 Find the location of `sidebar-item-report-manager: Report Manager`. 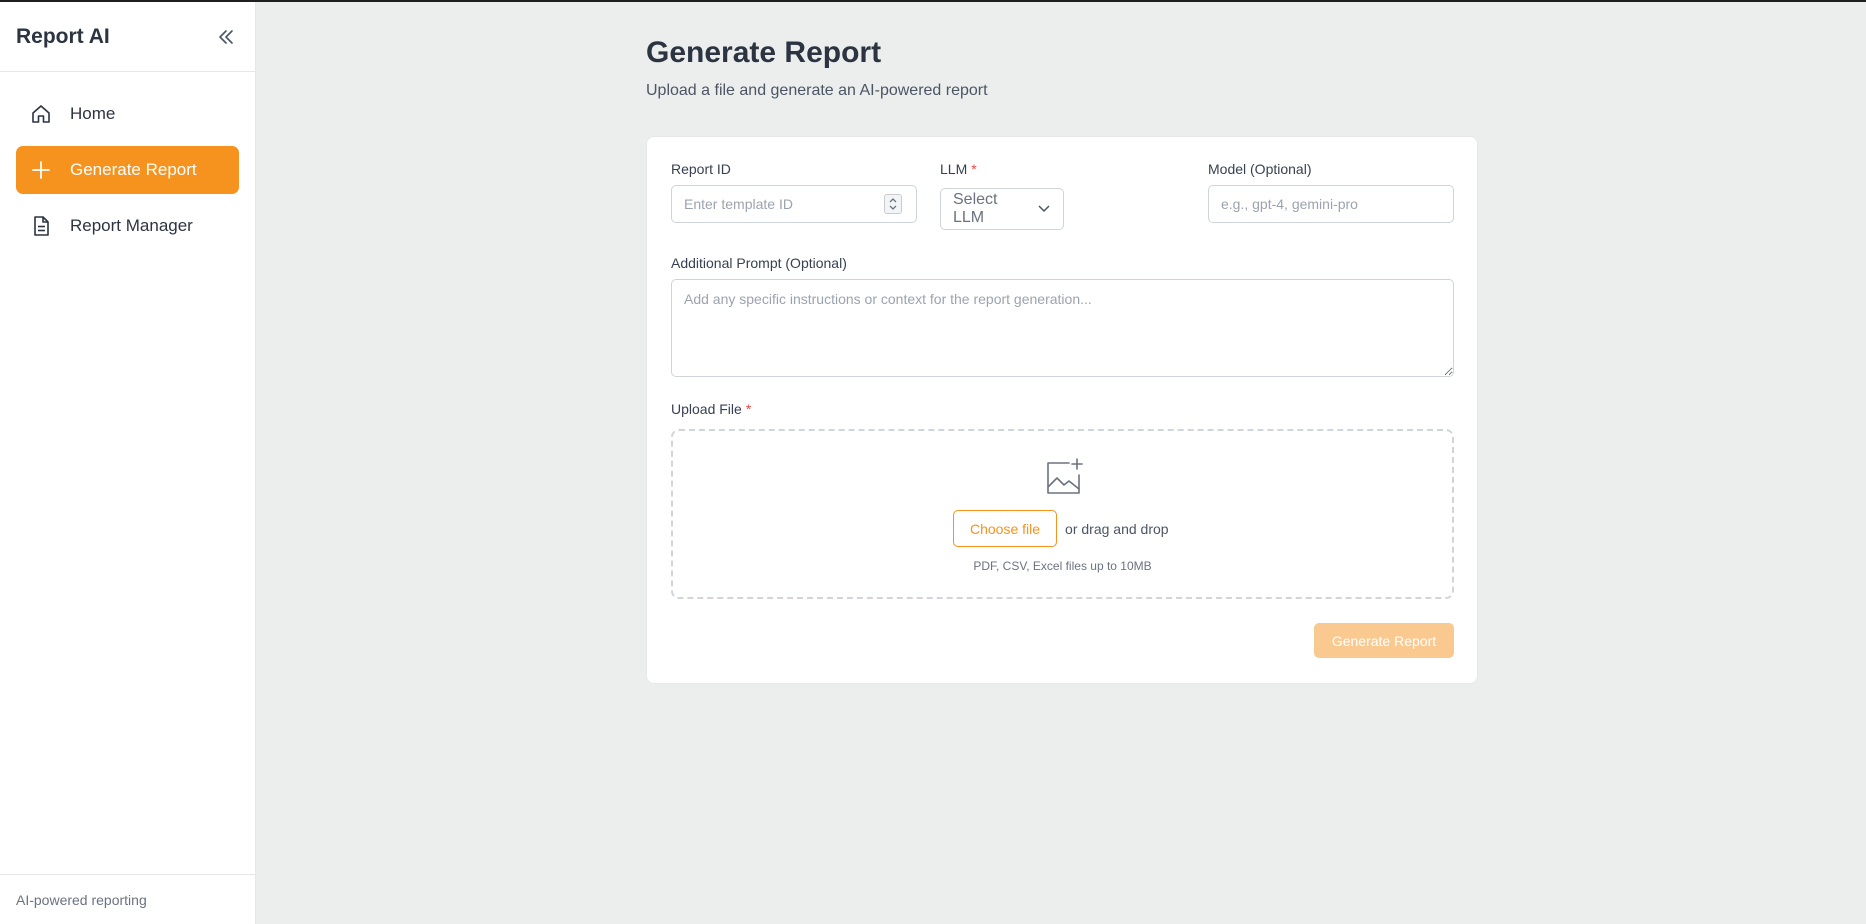

sidebar-item-report-manager: Report Manager is located at coordinates (127, 226).